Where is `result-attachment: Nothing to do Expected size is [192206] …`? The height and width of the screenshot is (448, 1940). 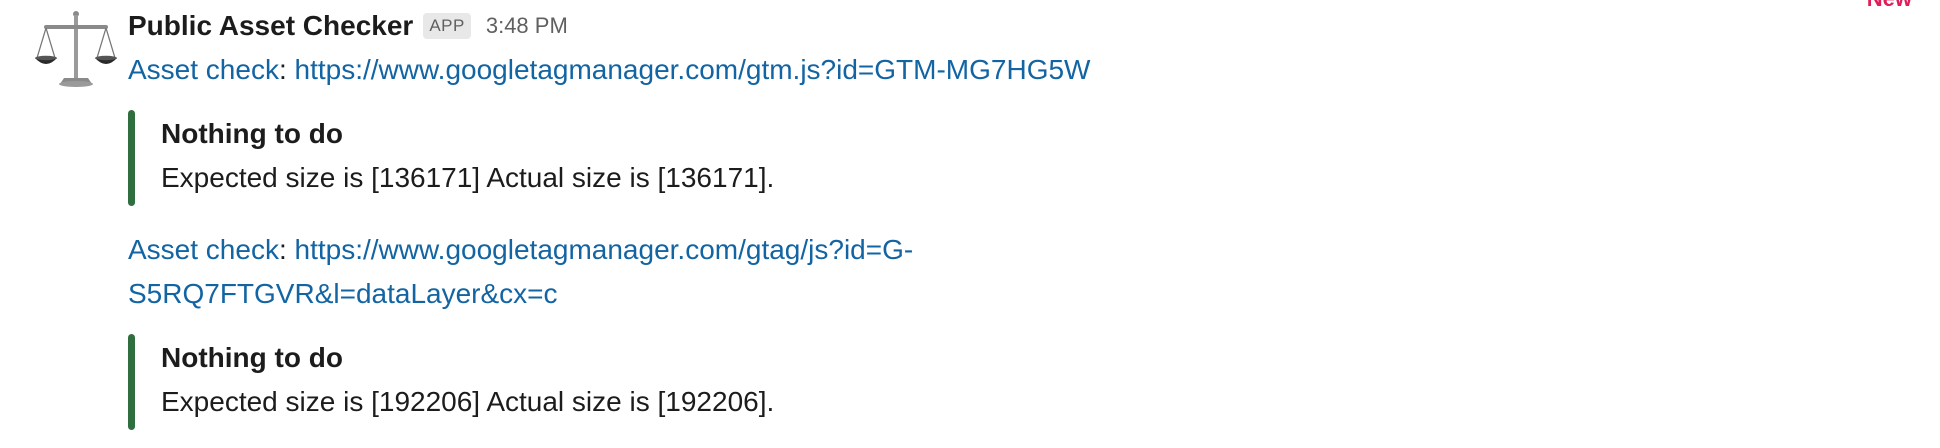 result-attachment: Nothing to do Expected size is [192206] … is located at coordinates (578, 382).